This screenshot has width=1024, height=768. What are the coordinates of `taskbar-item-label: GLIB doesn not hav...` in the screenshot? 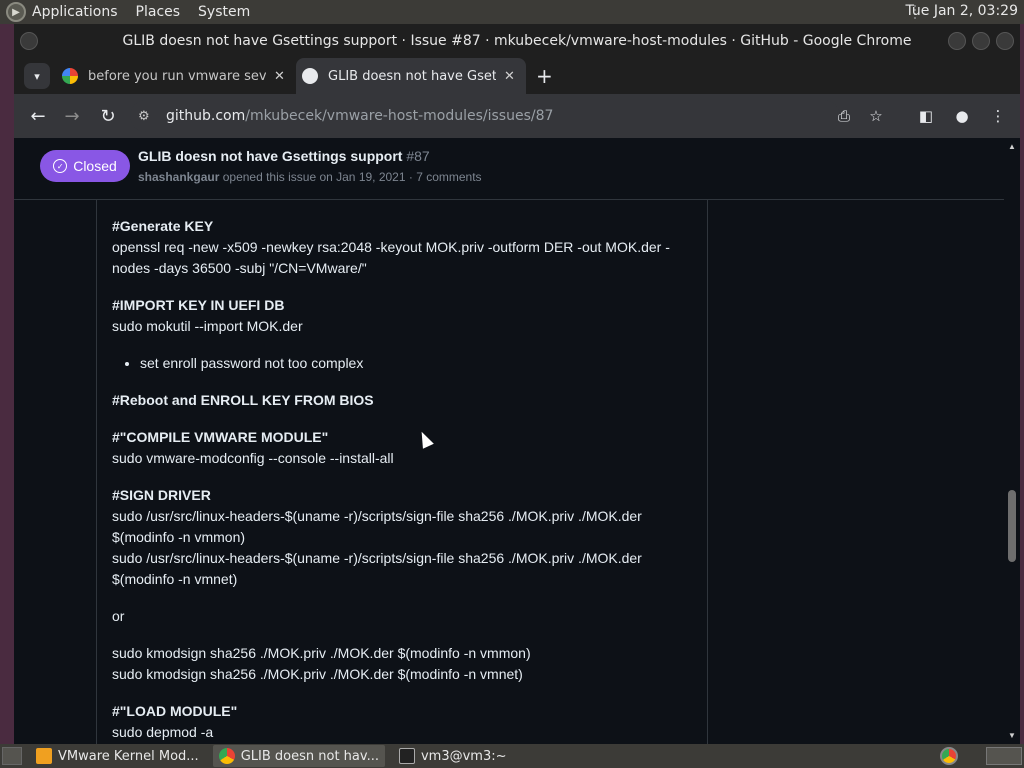 It's located at (309, 756).